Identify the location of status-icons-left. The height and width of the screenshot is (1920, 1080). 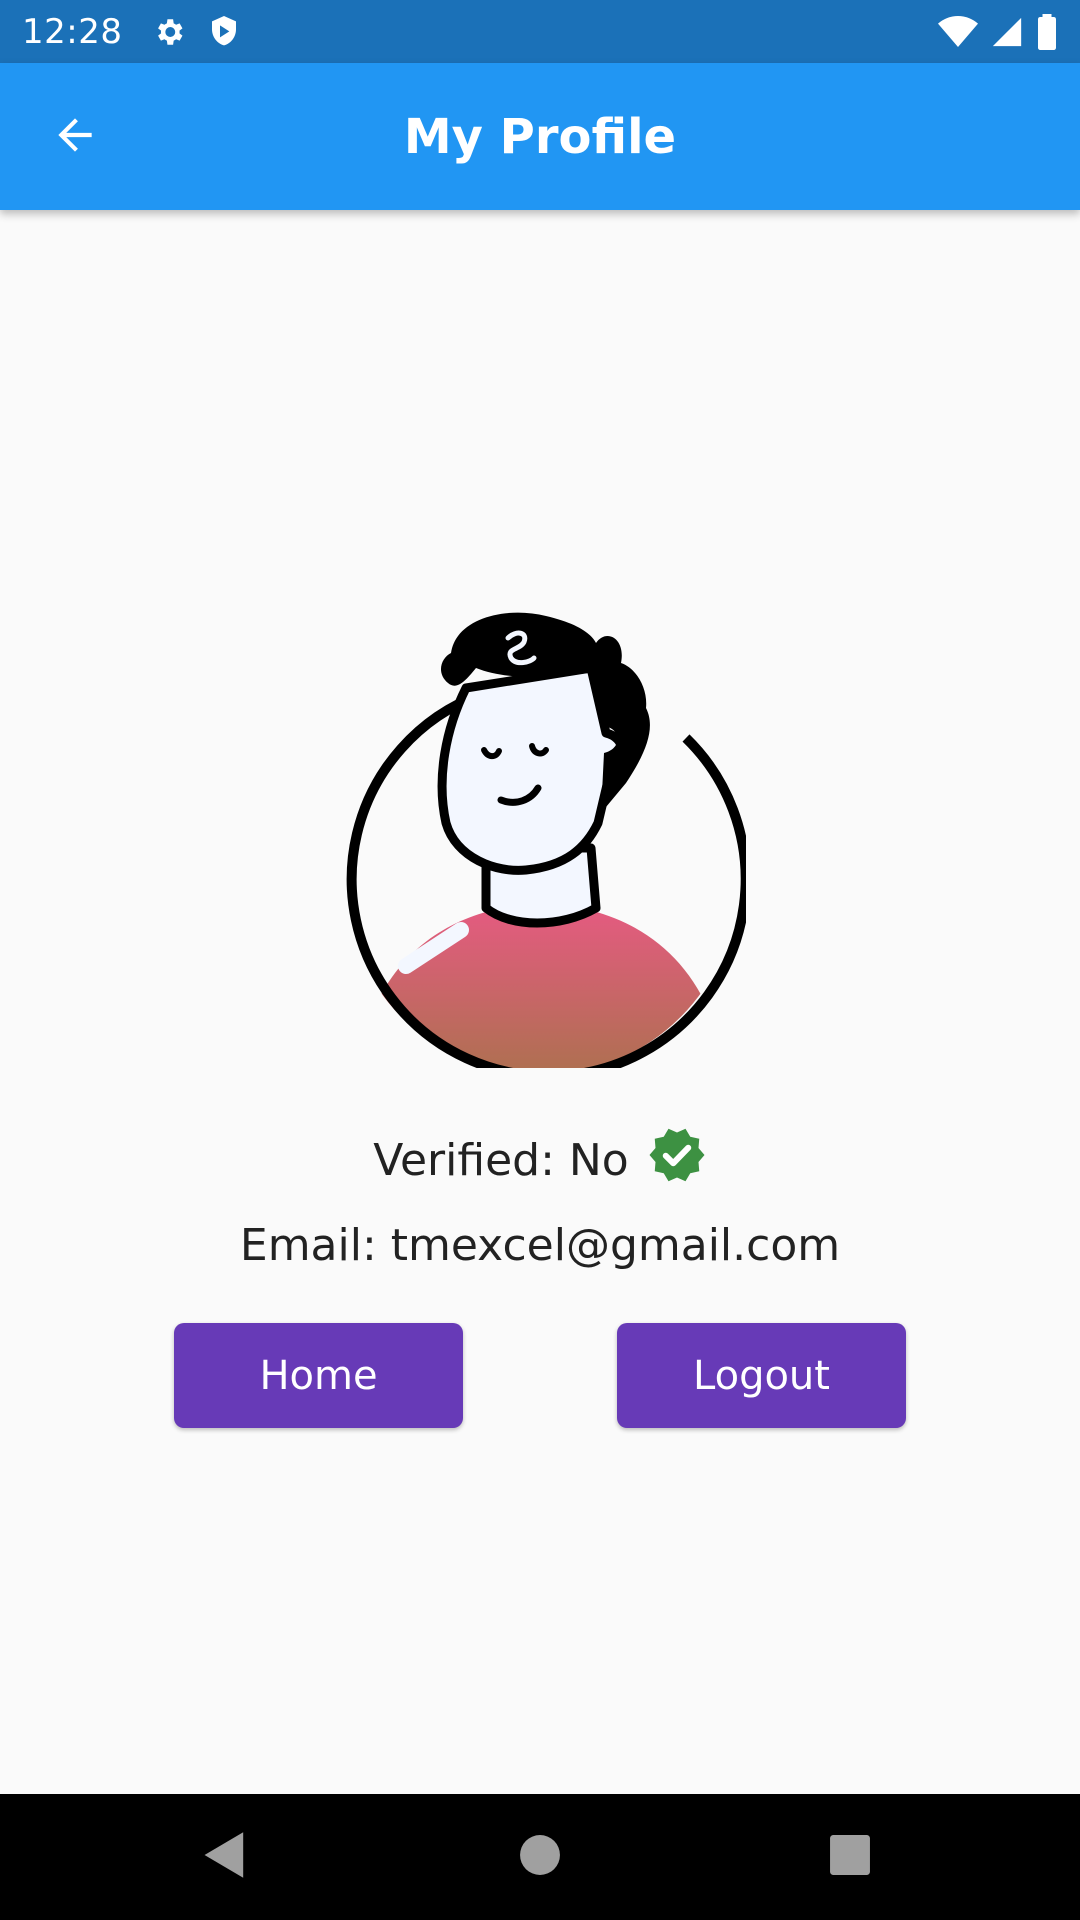
(196, 32).